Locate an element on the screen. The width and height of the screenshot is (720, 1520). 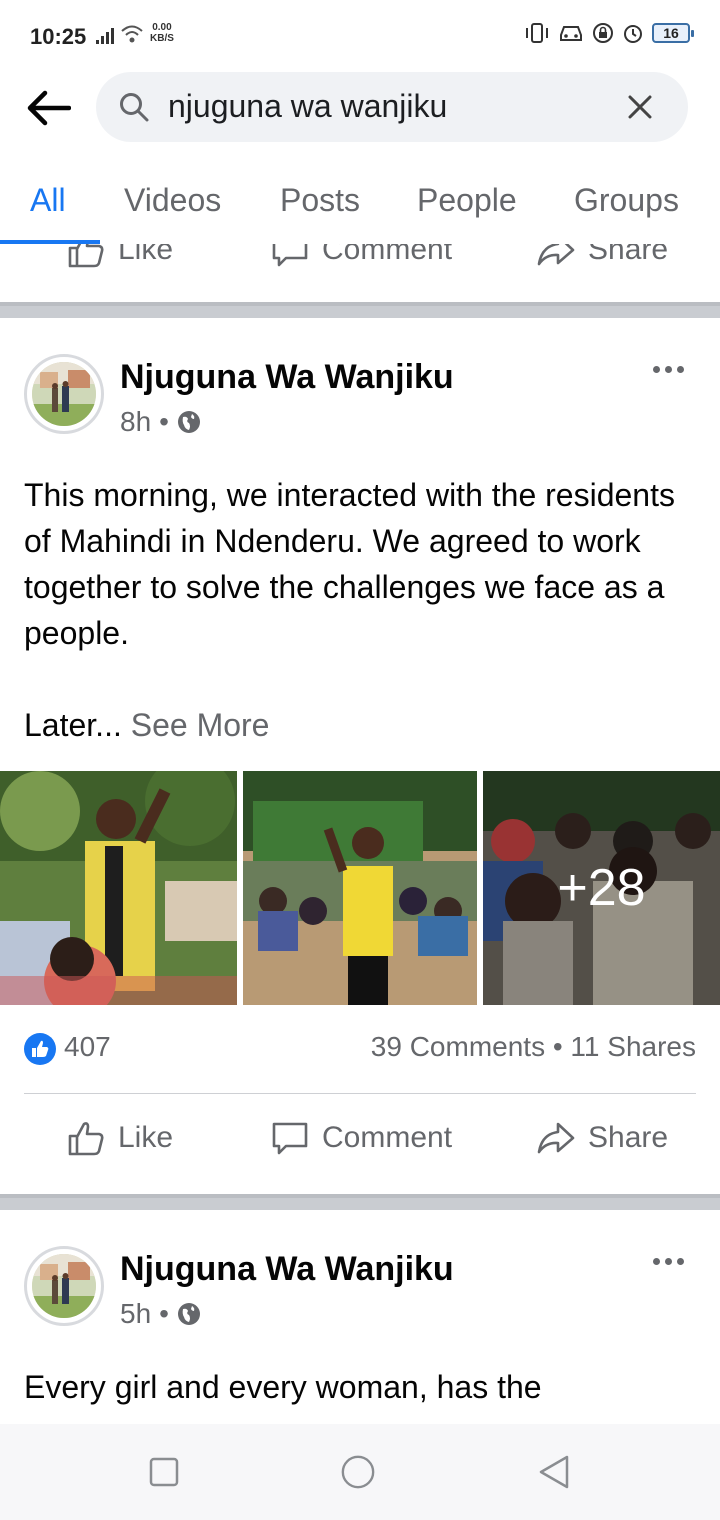
share-button: Share is located at coordinates (602, 1138).